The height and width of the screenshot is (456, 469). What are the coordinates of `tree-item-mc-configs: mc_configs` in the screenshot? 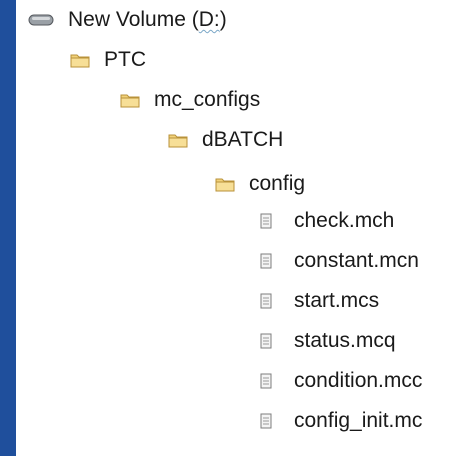 It's located at (190, 100).